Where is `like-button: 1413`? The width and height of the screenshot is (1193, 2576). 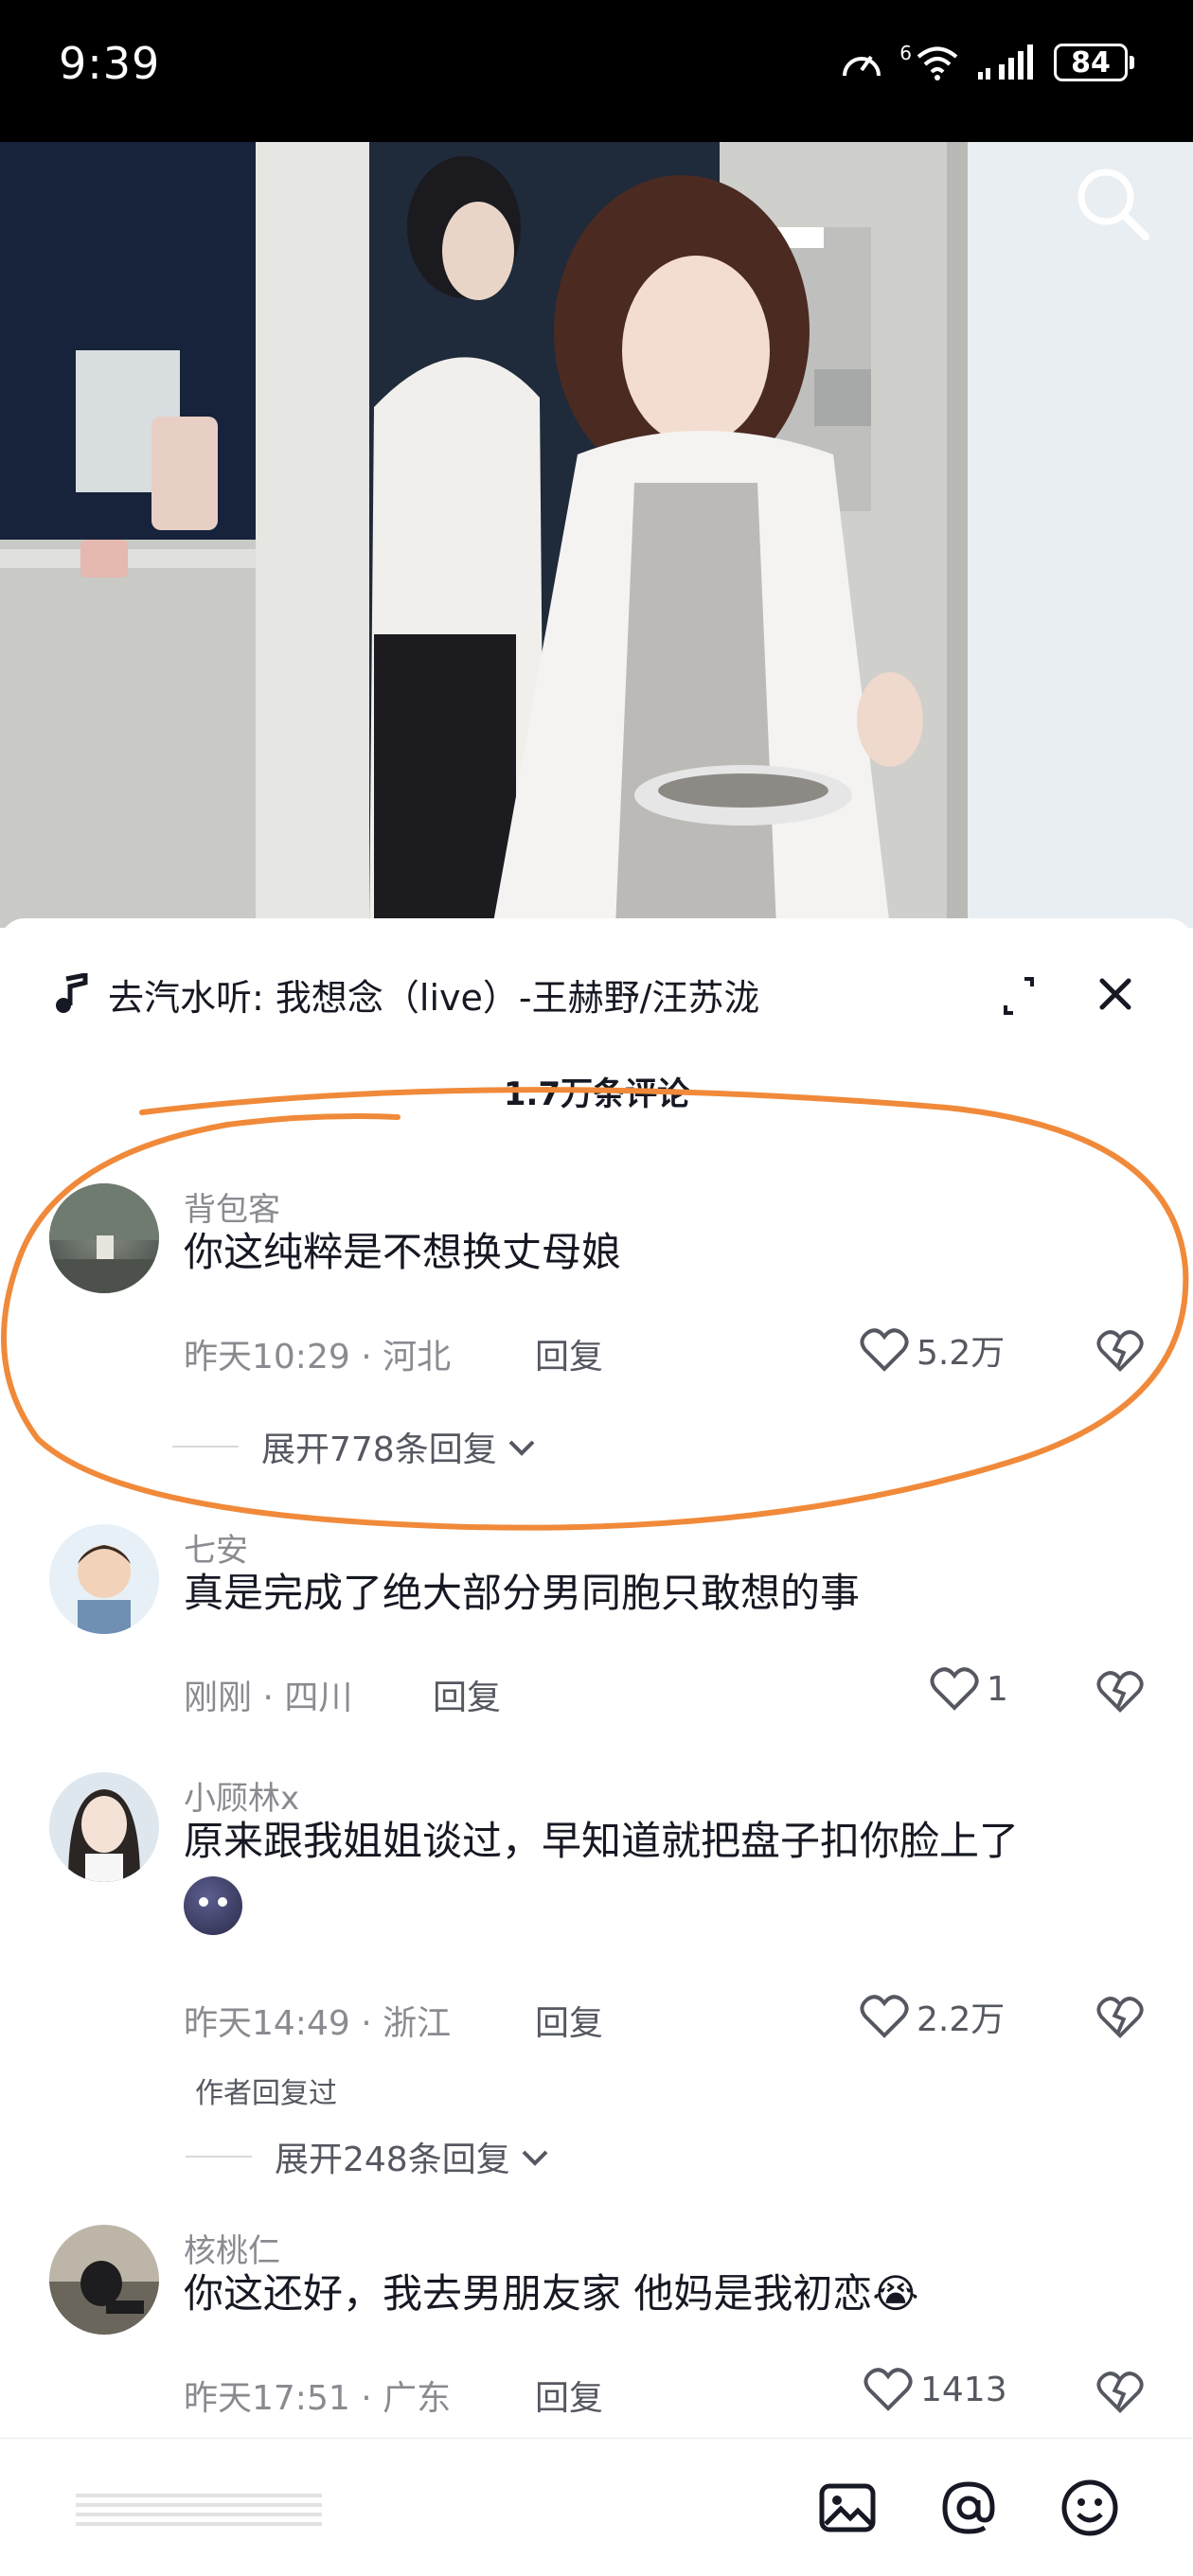 like-button: 1413 is located at coordinates (935, 2389).